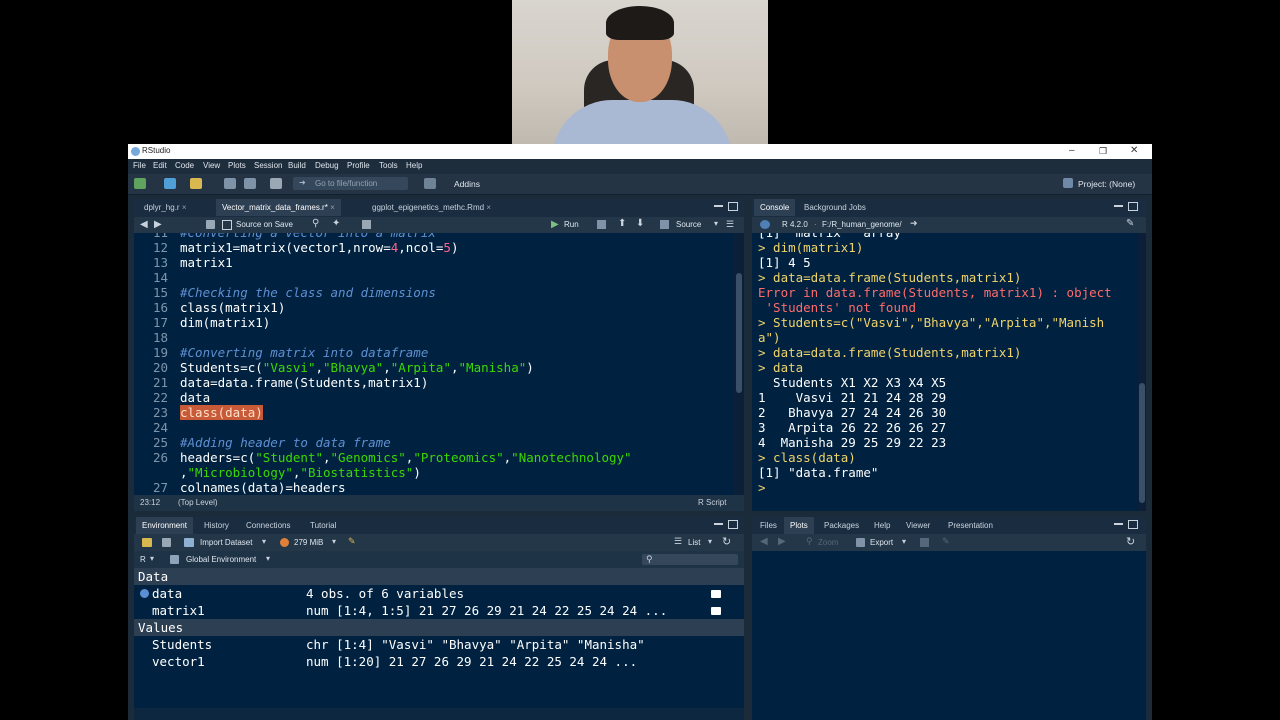 The width and height of the screenshot is (1280, 720). What do you see at coordinates (336, 223) in the screenshot?
I see `wand-icon: ✦` at bounding box center [336, 223].